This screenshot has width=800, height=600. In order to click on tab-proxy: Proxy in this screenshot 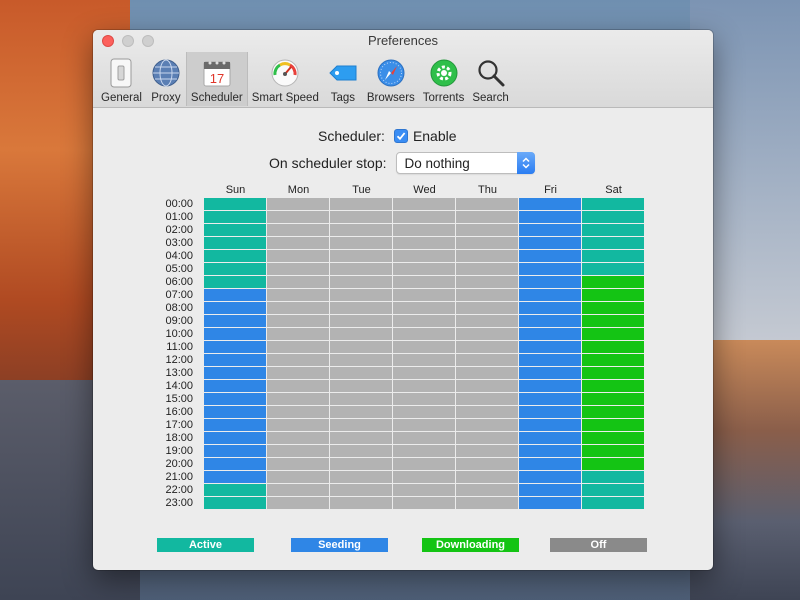, I will do `click(166, 79)`.